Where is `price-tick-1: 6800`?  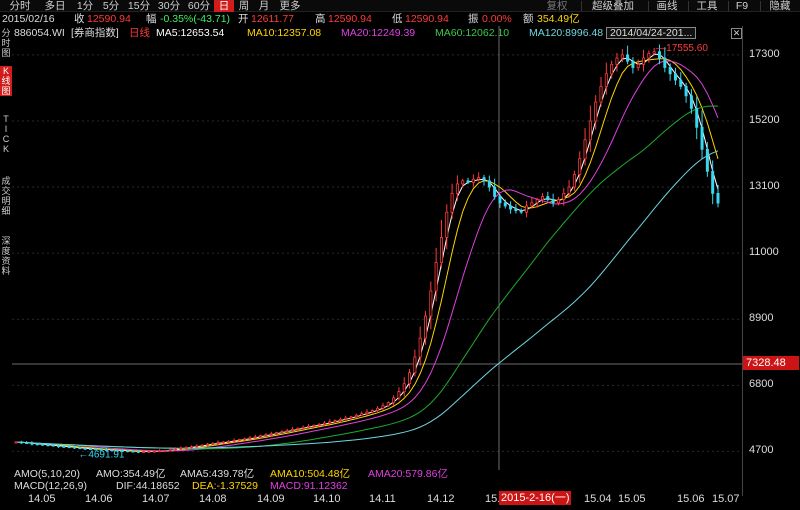
price-tick-1: 6800 is located at coordinates (761, 384).